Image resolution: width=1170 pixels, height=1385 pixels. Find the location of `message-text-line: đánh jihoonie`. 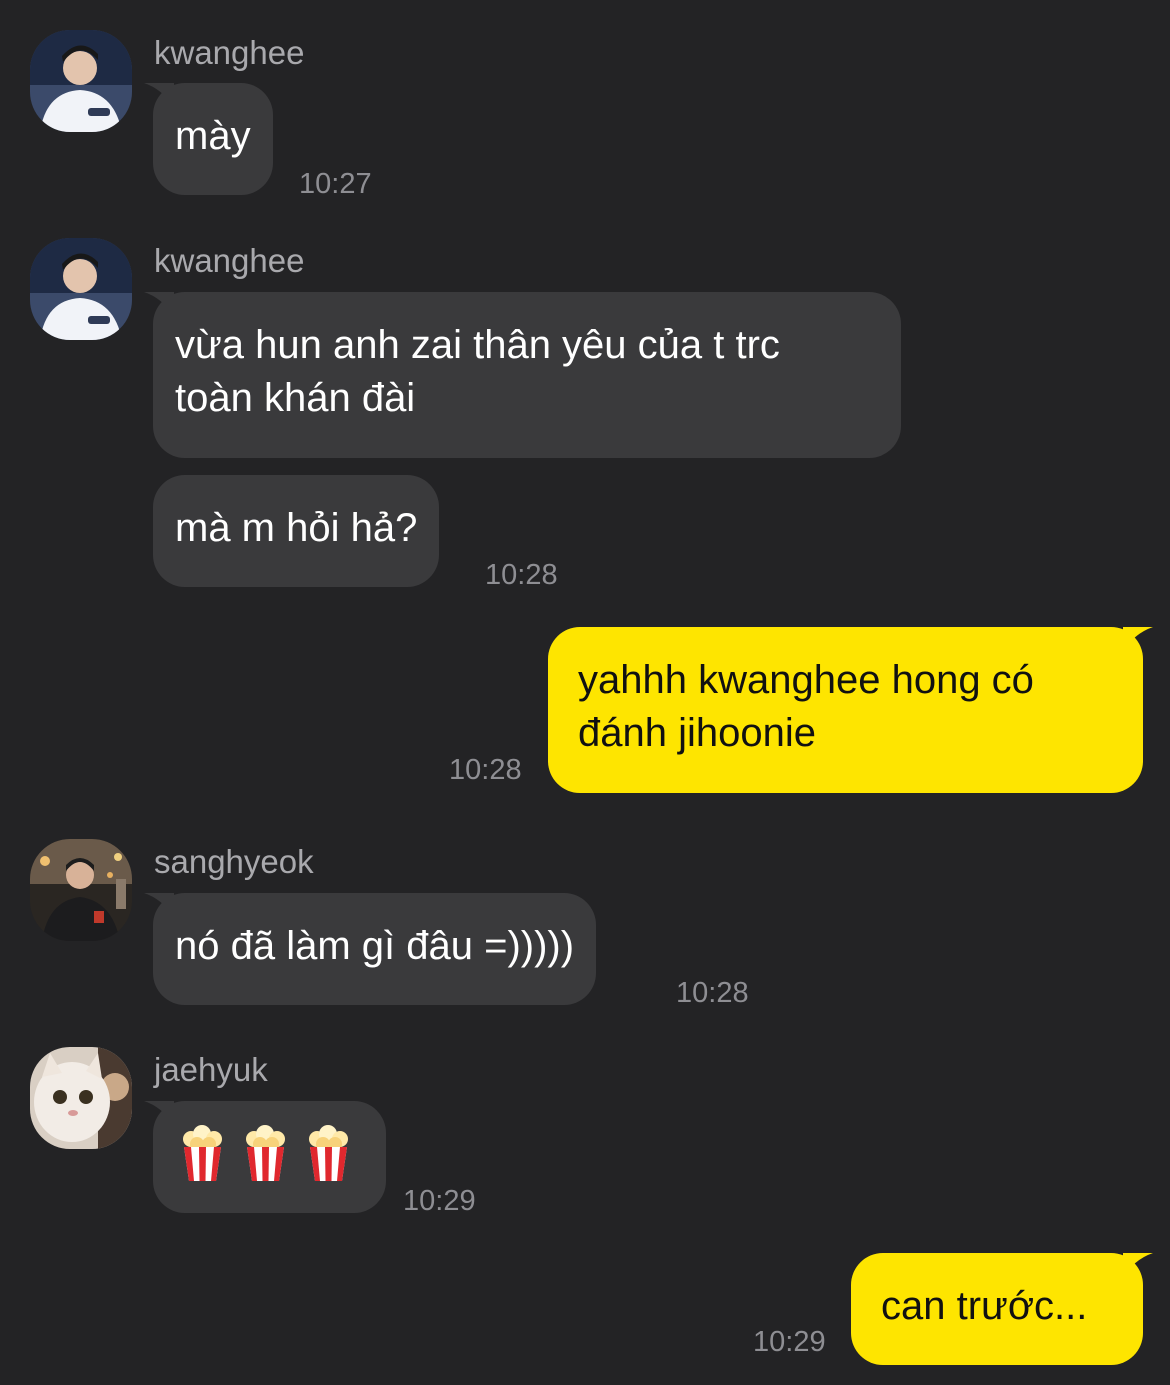

message-text-line: đánh jihoonie is located at coordinates (697, 733).